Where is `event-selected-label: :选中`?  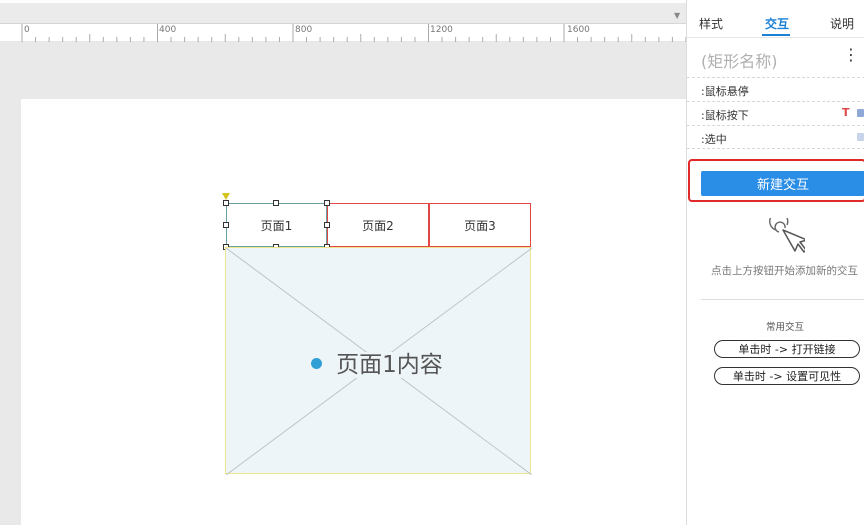
event-selected-label: :选中 is located at coordinates (714, 139).